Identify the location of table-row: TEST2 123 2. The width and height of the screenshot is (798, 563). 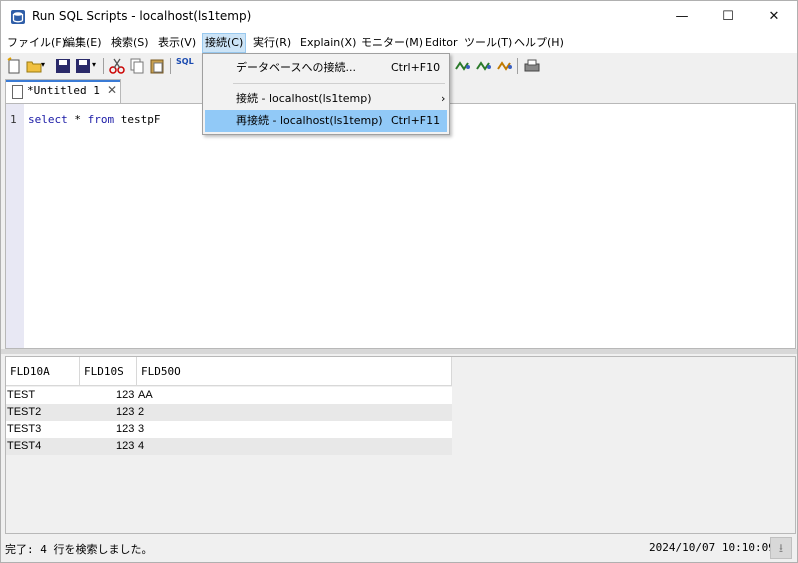
(229, 412).